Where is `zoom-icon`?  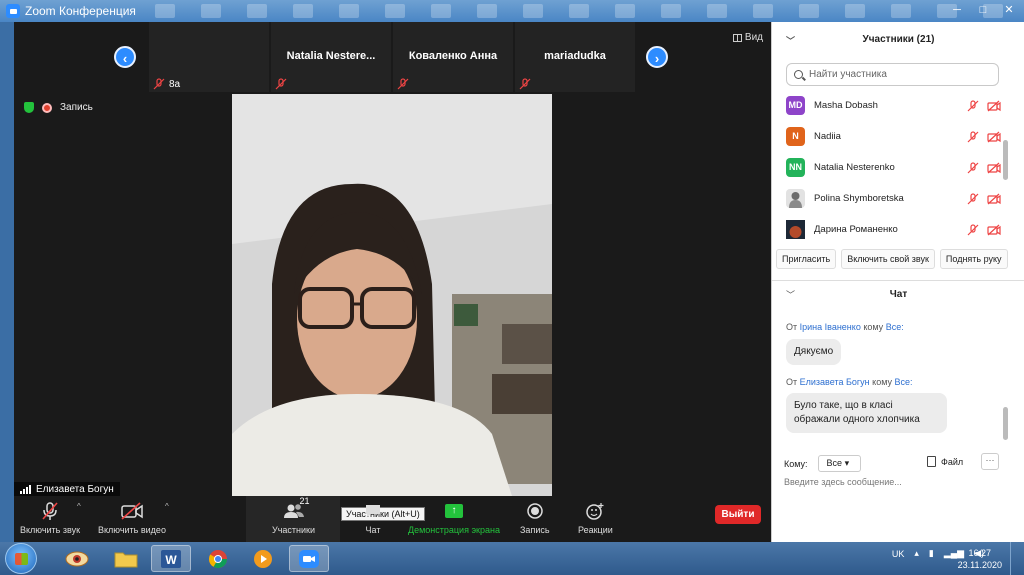 zoom-icon is located at coordinates (309, 558).